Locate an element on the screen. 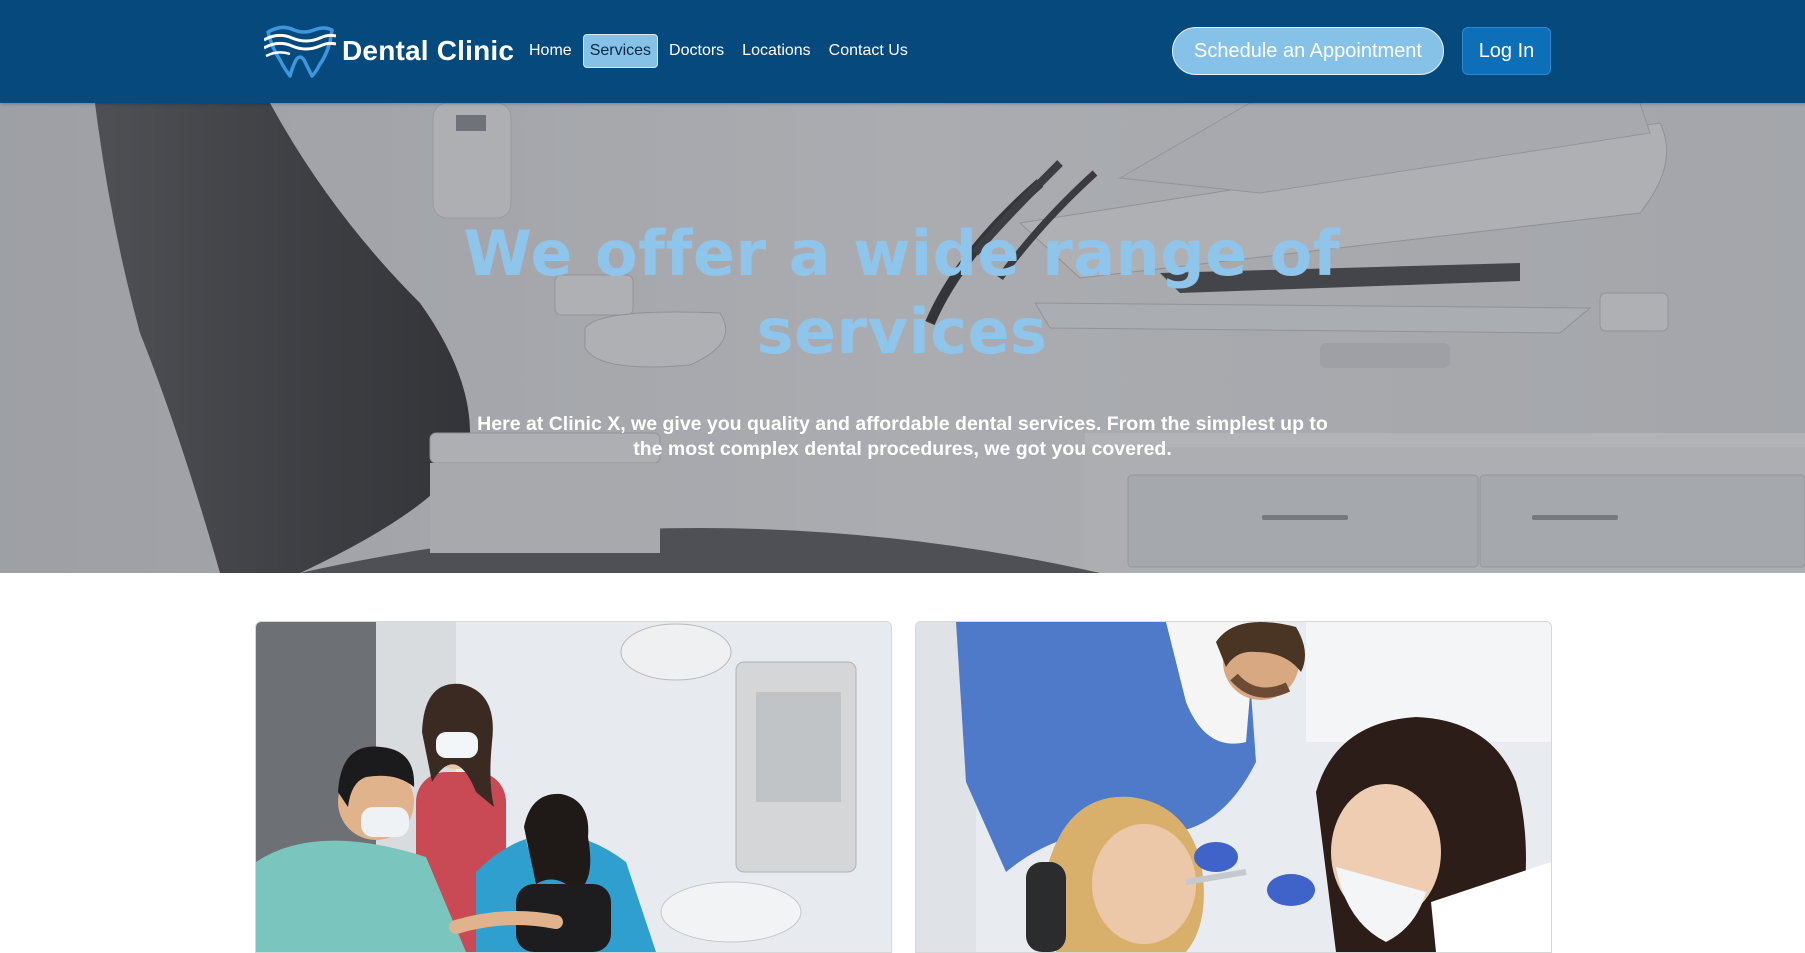  nav-item-doctors: Doctors is located at coordinates (696, 51).